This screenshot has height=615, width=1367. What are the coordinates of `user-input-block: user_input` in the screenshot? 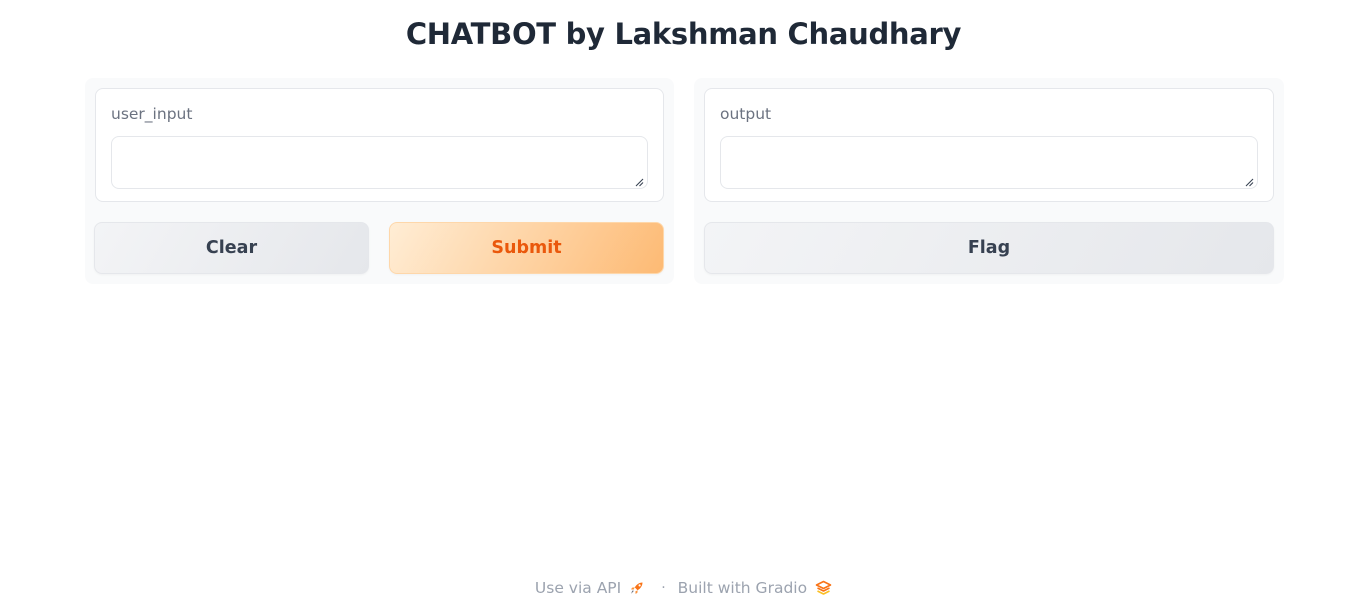 It's located at (379, 145).